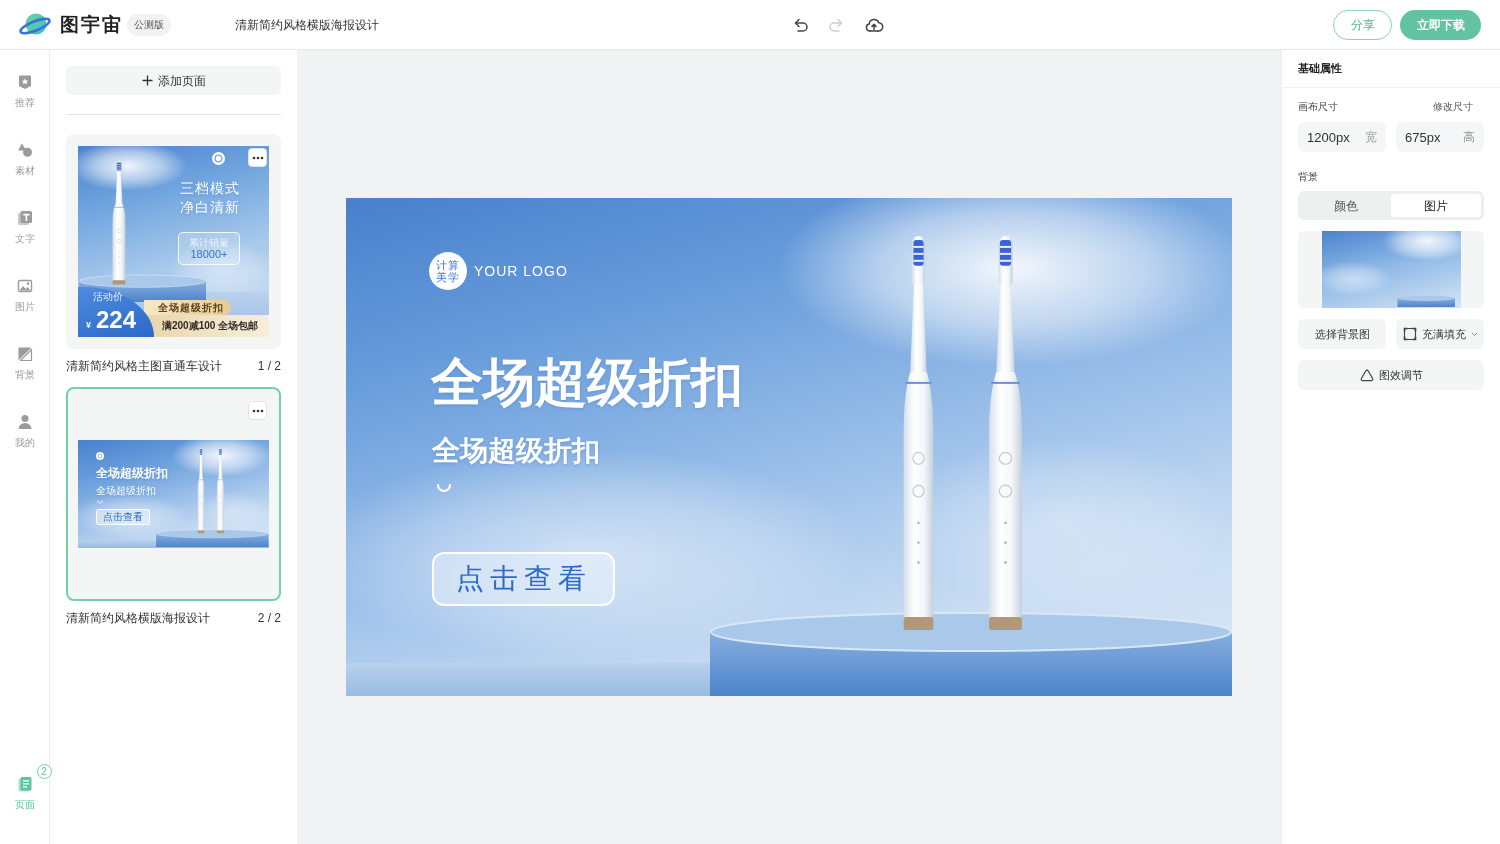 This screenshot has height=844, width=1500. What do you see at coordinates (209, 254) in the screenshot?
I see `sales-value: 18000+` at bounding box center [209, 254].